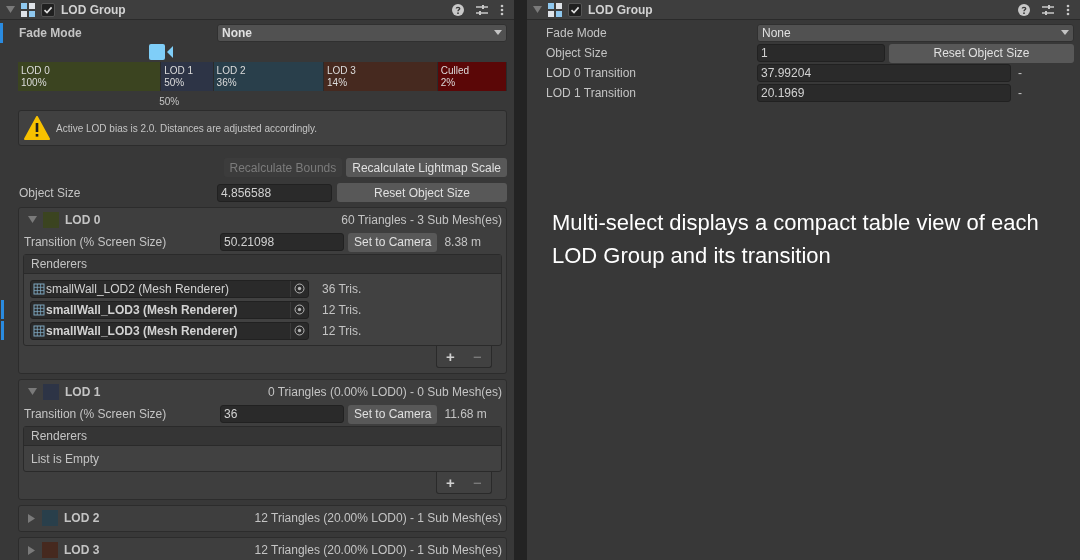  I want to click on renderer-name: smallWall_LOD2 (Mesh Renderer), so click(138, 289).